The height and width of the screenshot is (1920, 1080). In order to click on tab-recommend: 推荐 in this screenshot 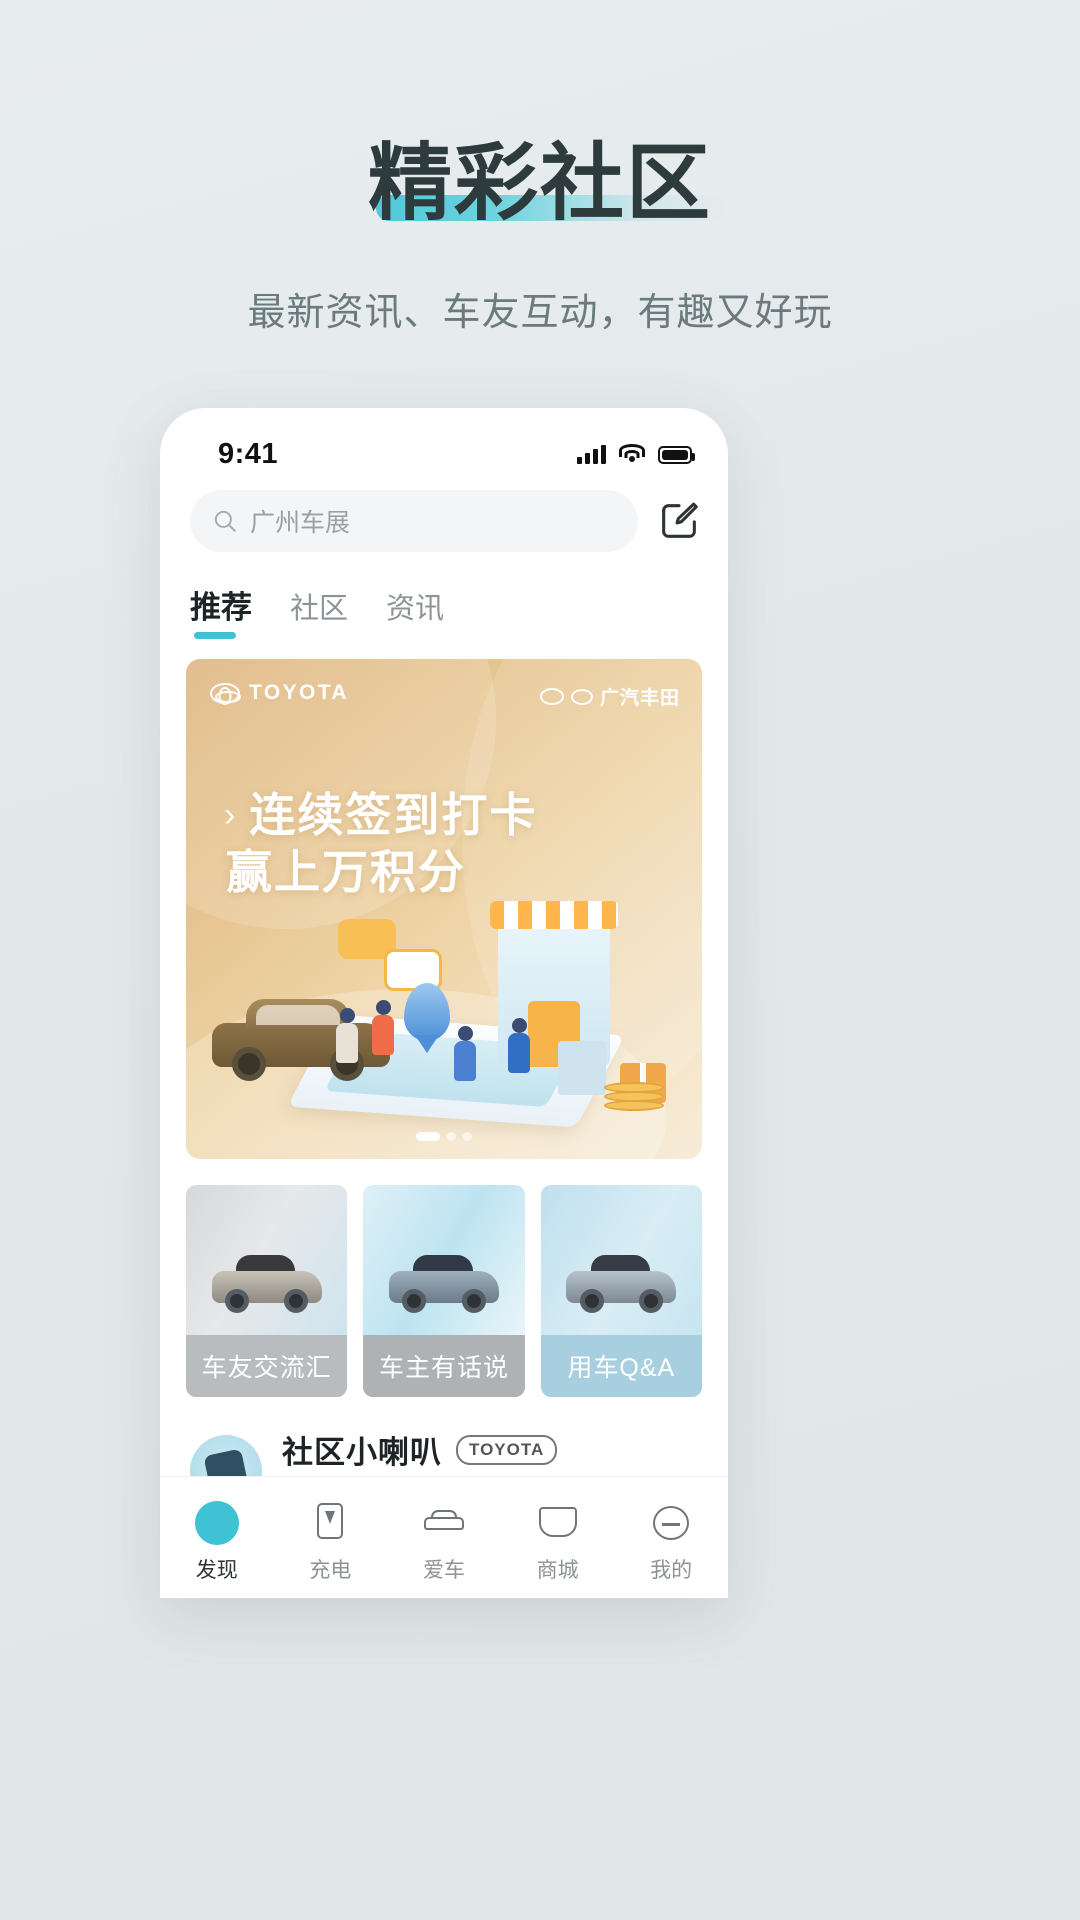, I will do `click(221, 611)`.